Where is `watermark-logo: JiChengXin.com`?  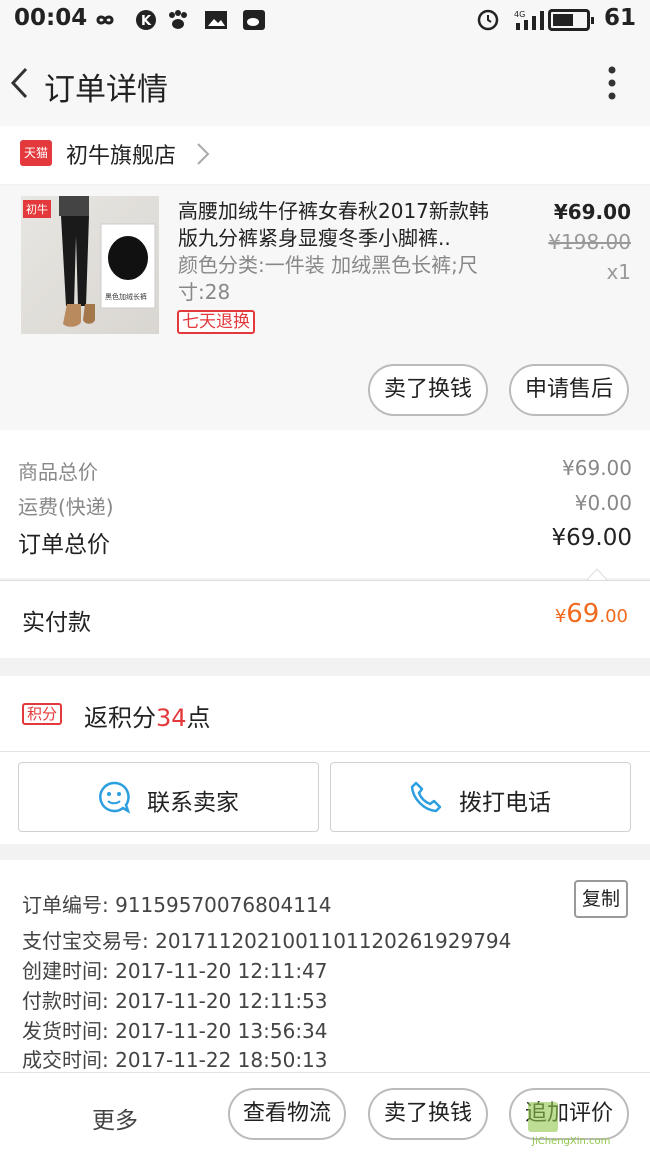 watermark-logo: JiChengXin.com is located at coordinates (586, 1125).